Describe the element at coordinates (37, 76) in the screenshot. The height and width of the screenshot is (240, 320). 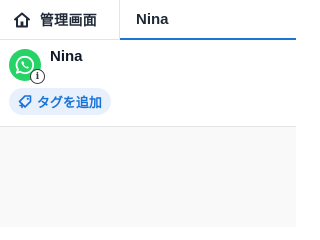
I see `info-icon: i` at that location.